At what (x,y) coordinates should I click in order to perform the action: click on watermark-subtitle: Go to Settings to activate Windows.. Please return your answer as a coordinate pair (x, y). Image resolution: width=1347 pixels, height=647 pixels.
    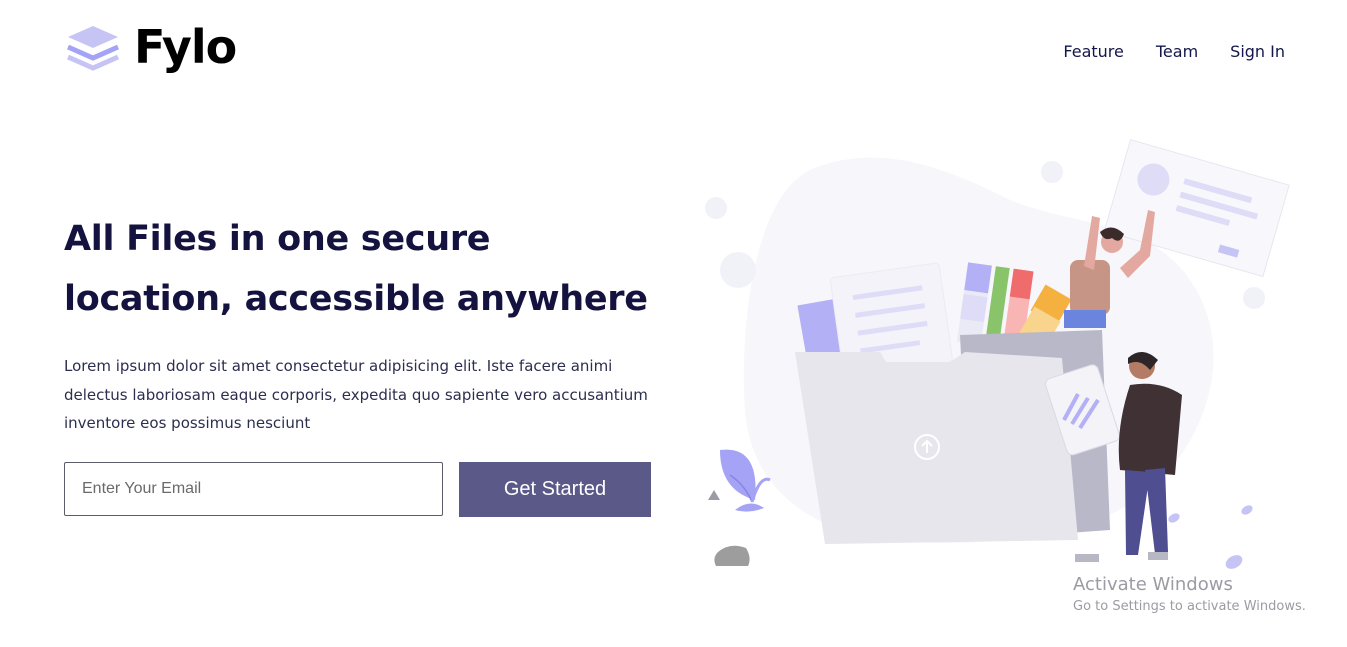
    Looking at the image, I should click on (1189, 606).